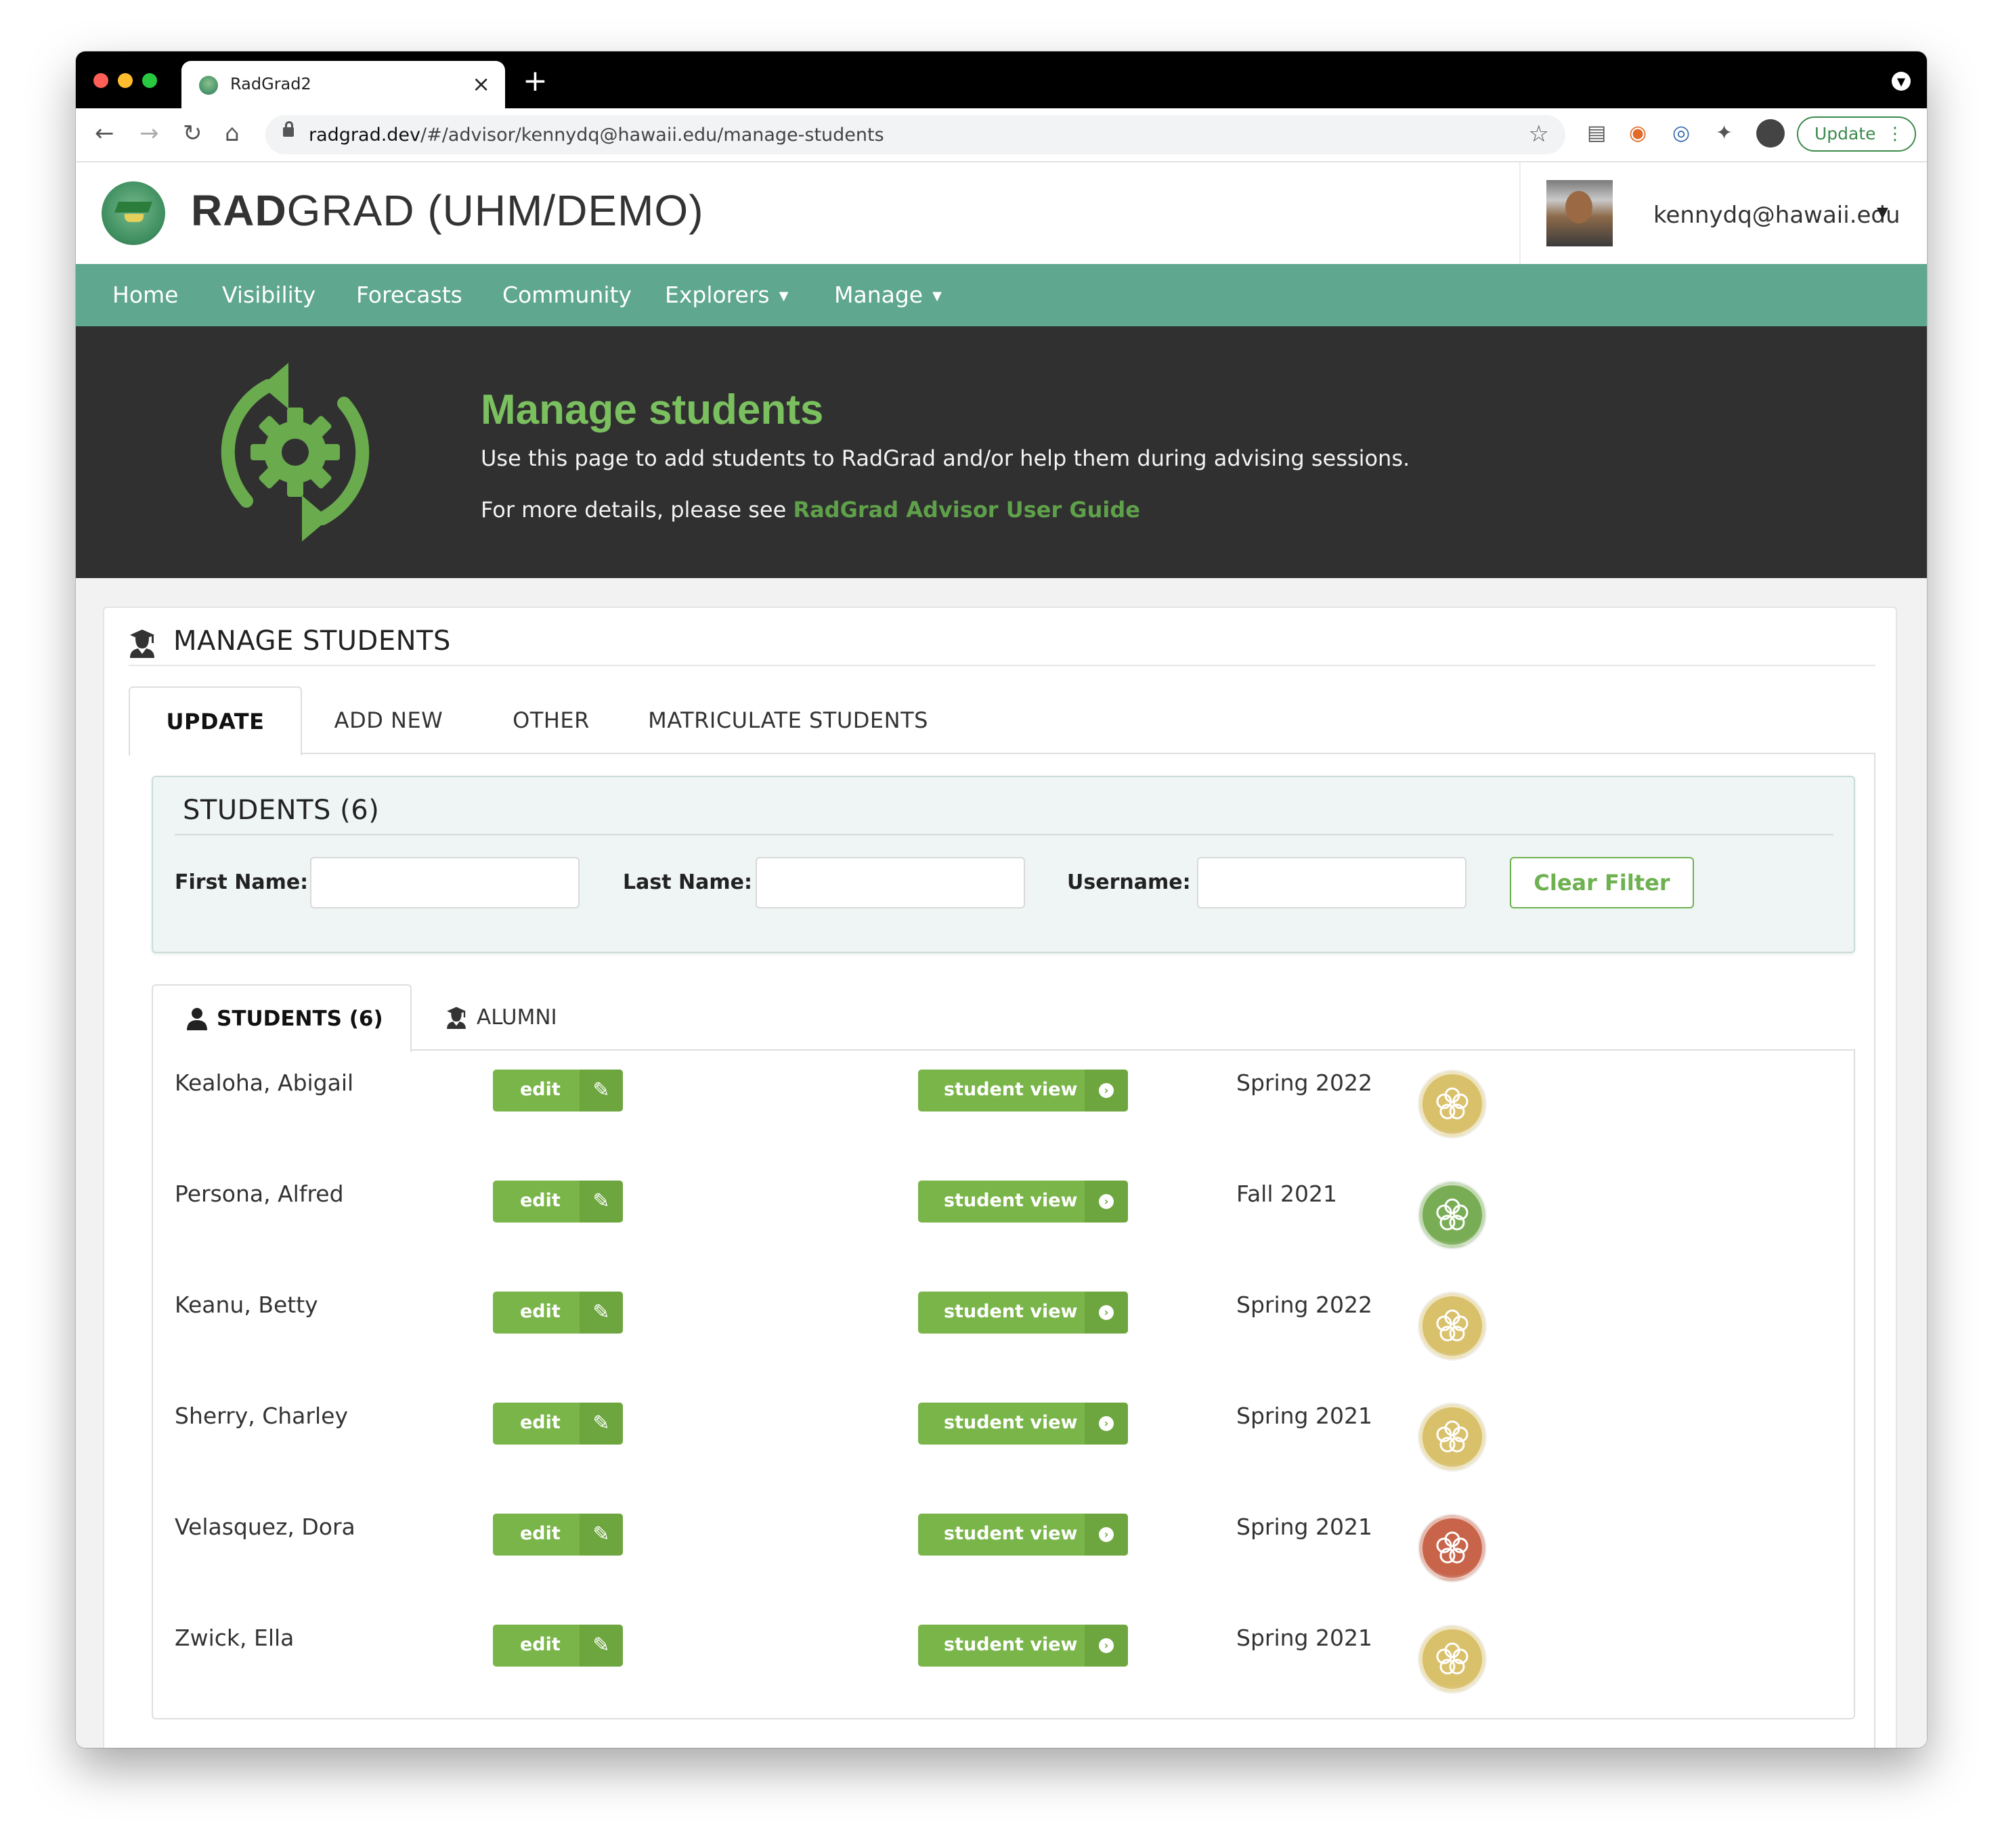  What do you see at coordinates (149, 80) in the screenshot?
I see `maximize-window-button` at bounding box center [149, 80].